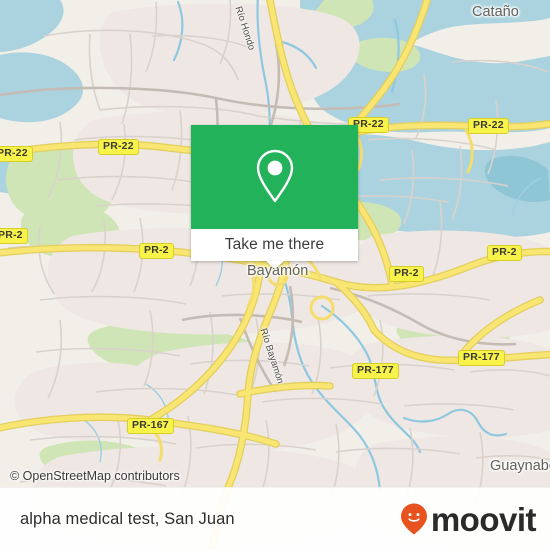 This screenshot has width=550, height=550. I want to click on moovit-wordmark: moovit, so click(483, 519).